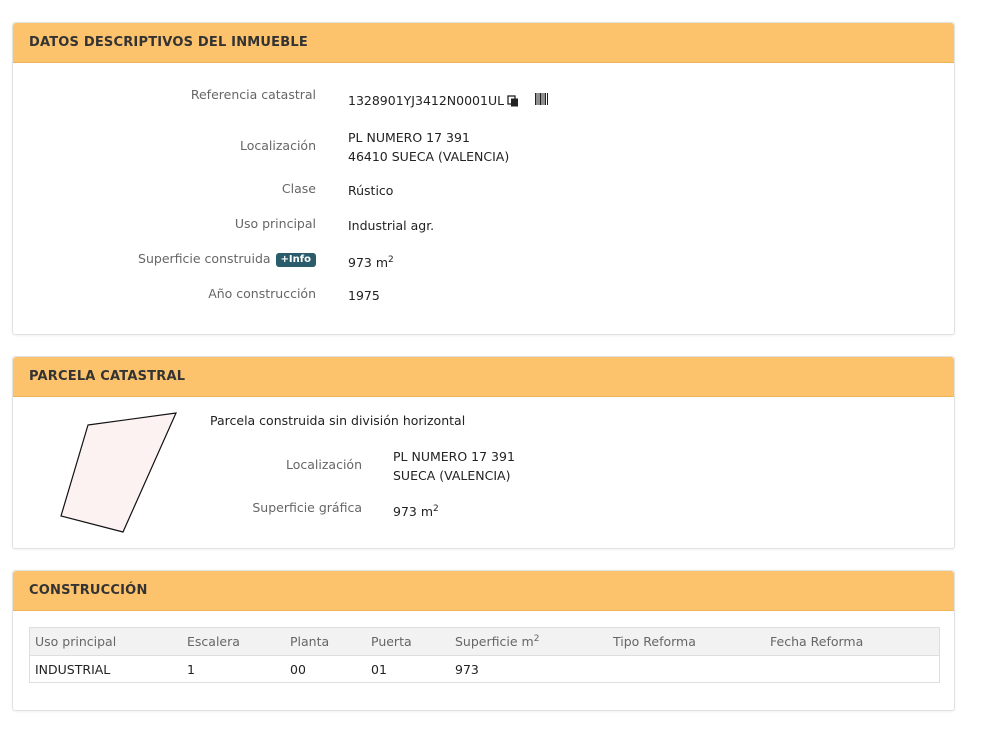  I want to click on superficie-value: 973 m, so click(368, 263).